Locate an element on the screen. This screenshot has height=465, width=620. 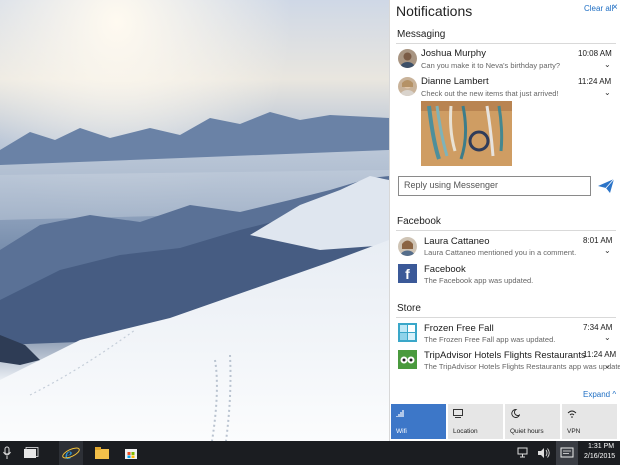
facebook-icon: f is located at coordinates (407, 273).